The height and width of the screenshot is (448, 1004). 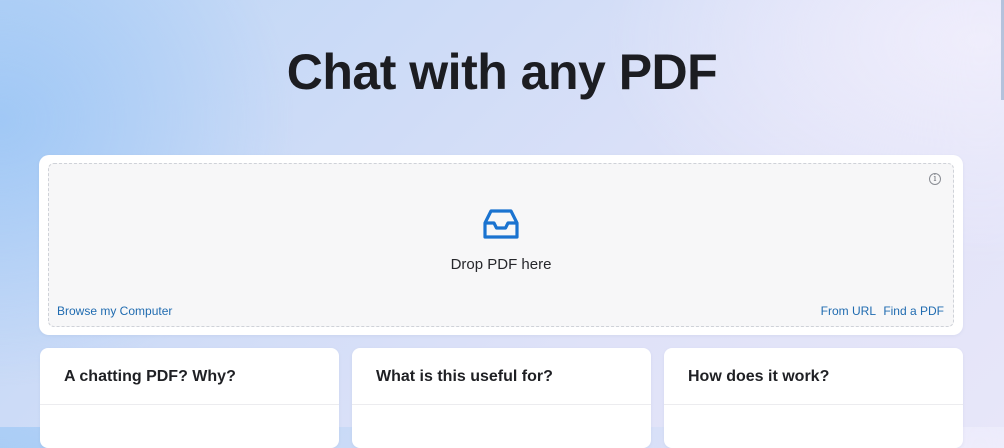 What do you see at coordinates (189, 398) in the screenshot?
I see `info-card-why: A chatting PDF? Why?` at bounding box center [189, 398].